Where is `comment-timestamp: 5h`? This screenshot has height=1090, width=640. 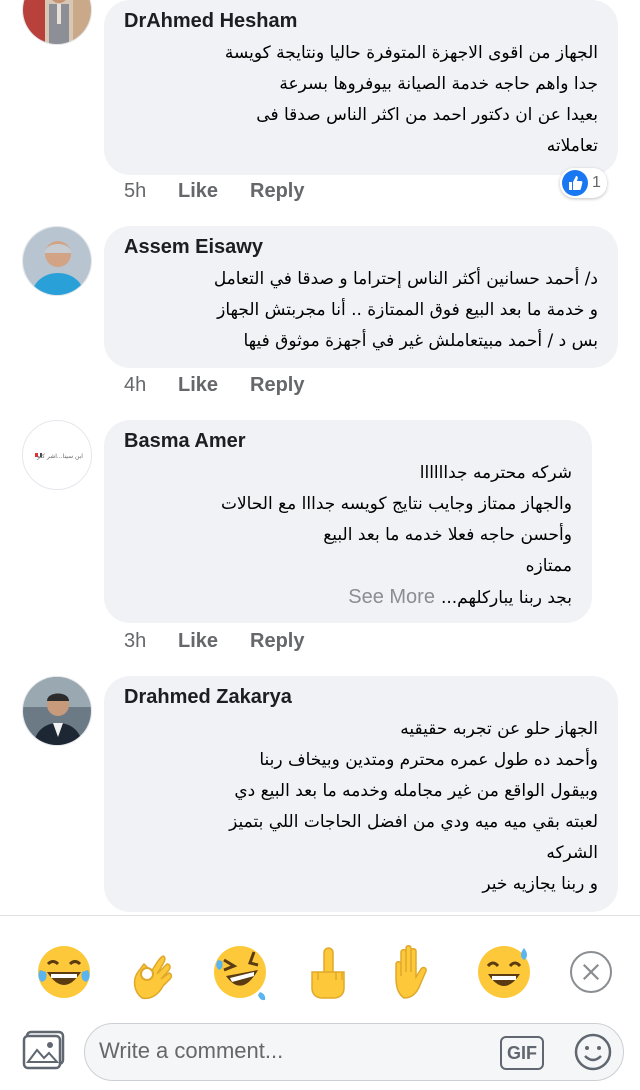 comment-timestamp: 5h is located at coordinates (151, 191).